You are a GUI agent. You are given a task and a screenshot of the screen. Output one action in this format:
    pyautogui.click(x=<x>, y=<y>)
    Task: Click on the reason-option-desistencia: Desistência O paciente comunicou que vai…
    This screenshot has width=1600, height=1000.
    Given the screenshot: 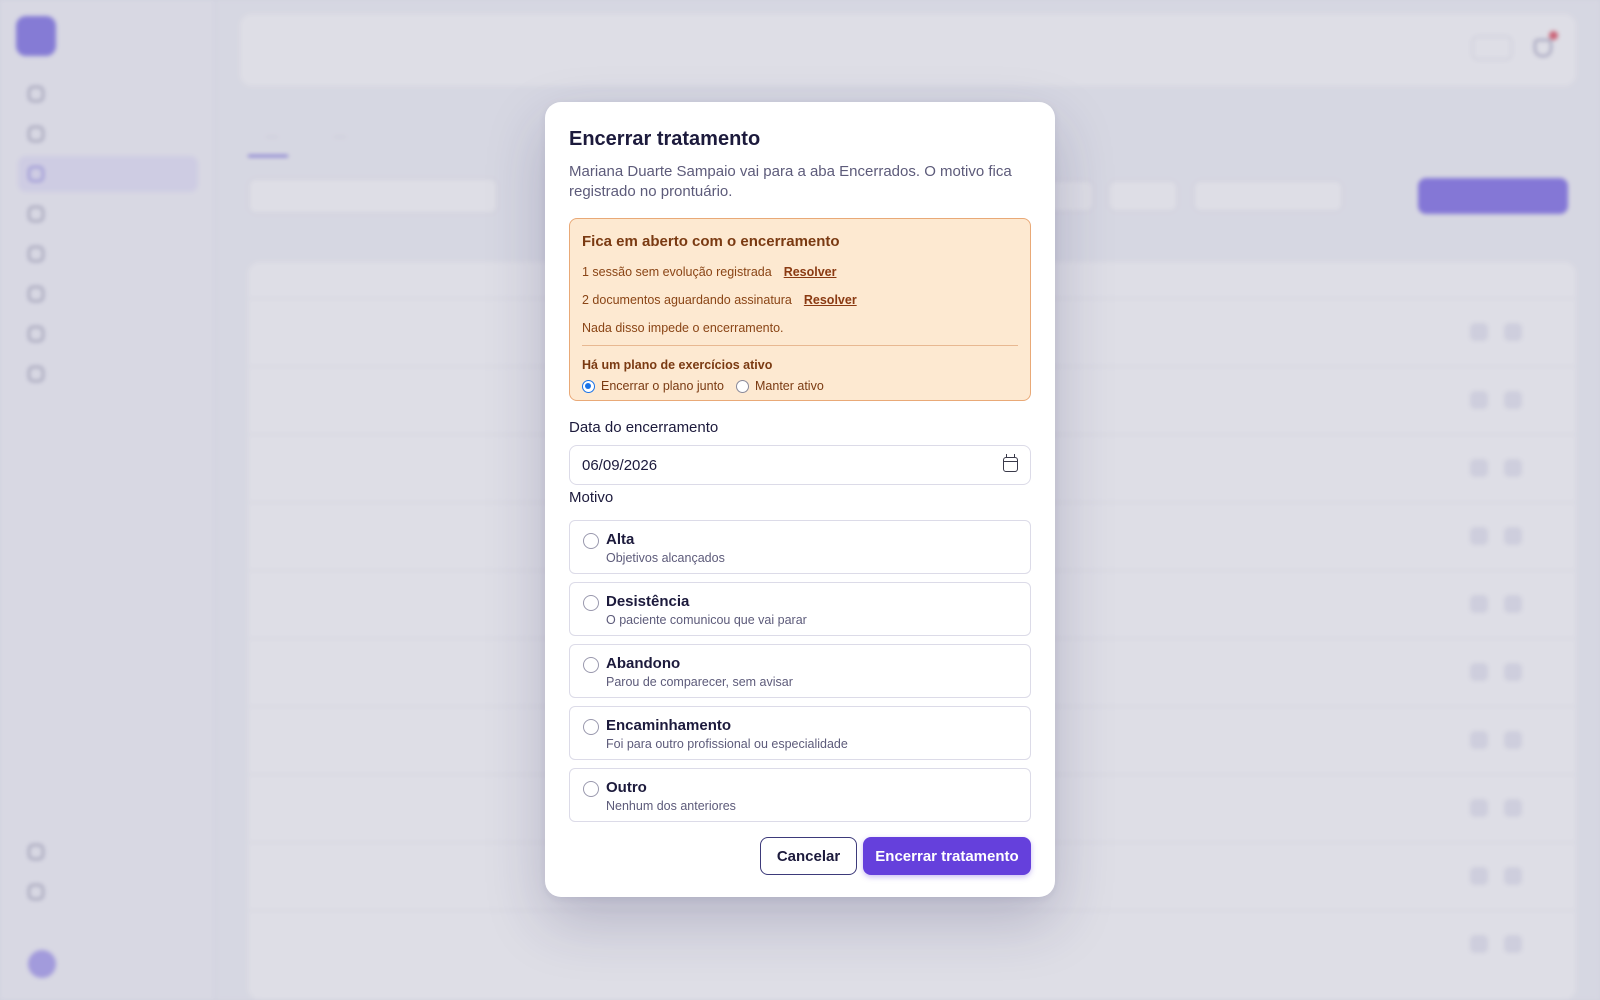 What is the action you would take?
    pyautogui.click(x=800, y=609)
    